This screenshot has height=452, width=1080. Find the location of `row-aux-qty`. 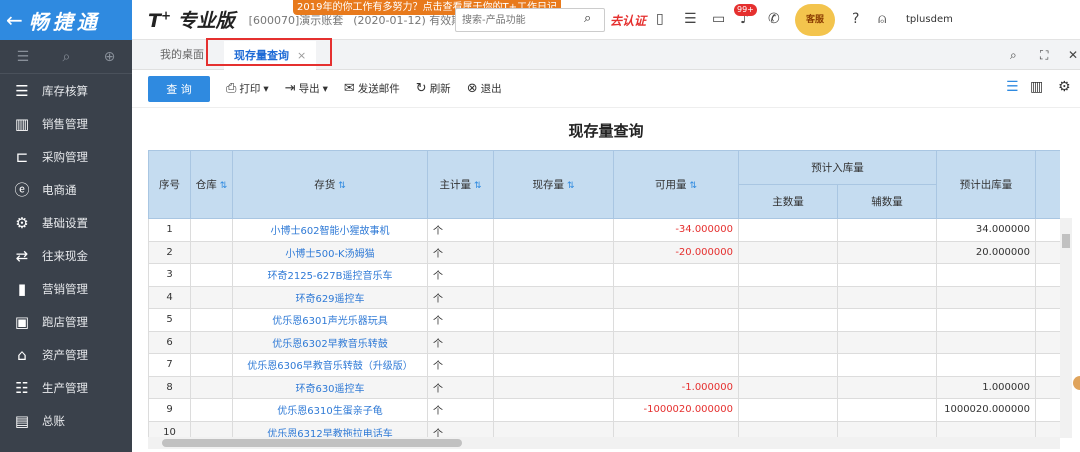

row-aux-qty is located at coordinates (887, 365).